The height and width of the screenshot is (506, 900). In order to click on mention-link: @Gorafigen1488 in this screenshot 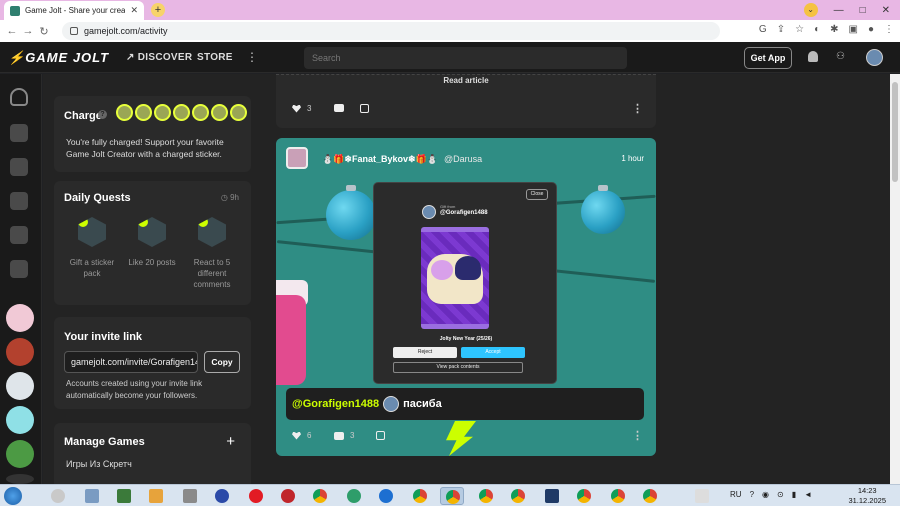, I will do `click(335, 404)`.